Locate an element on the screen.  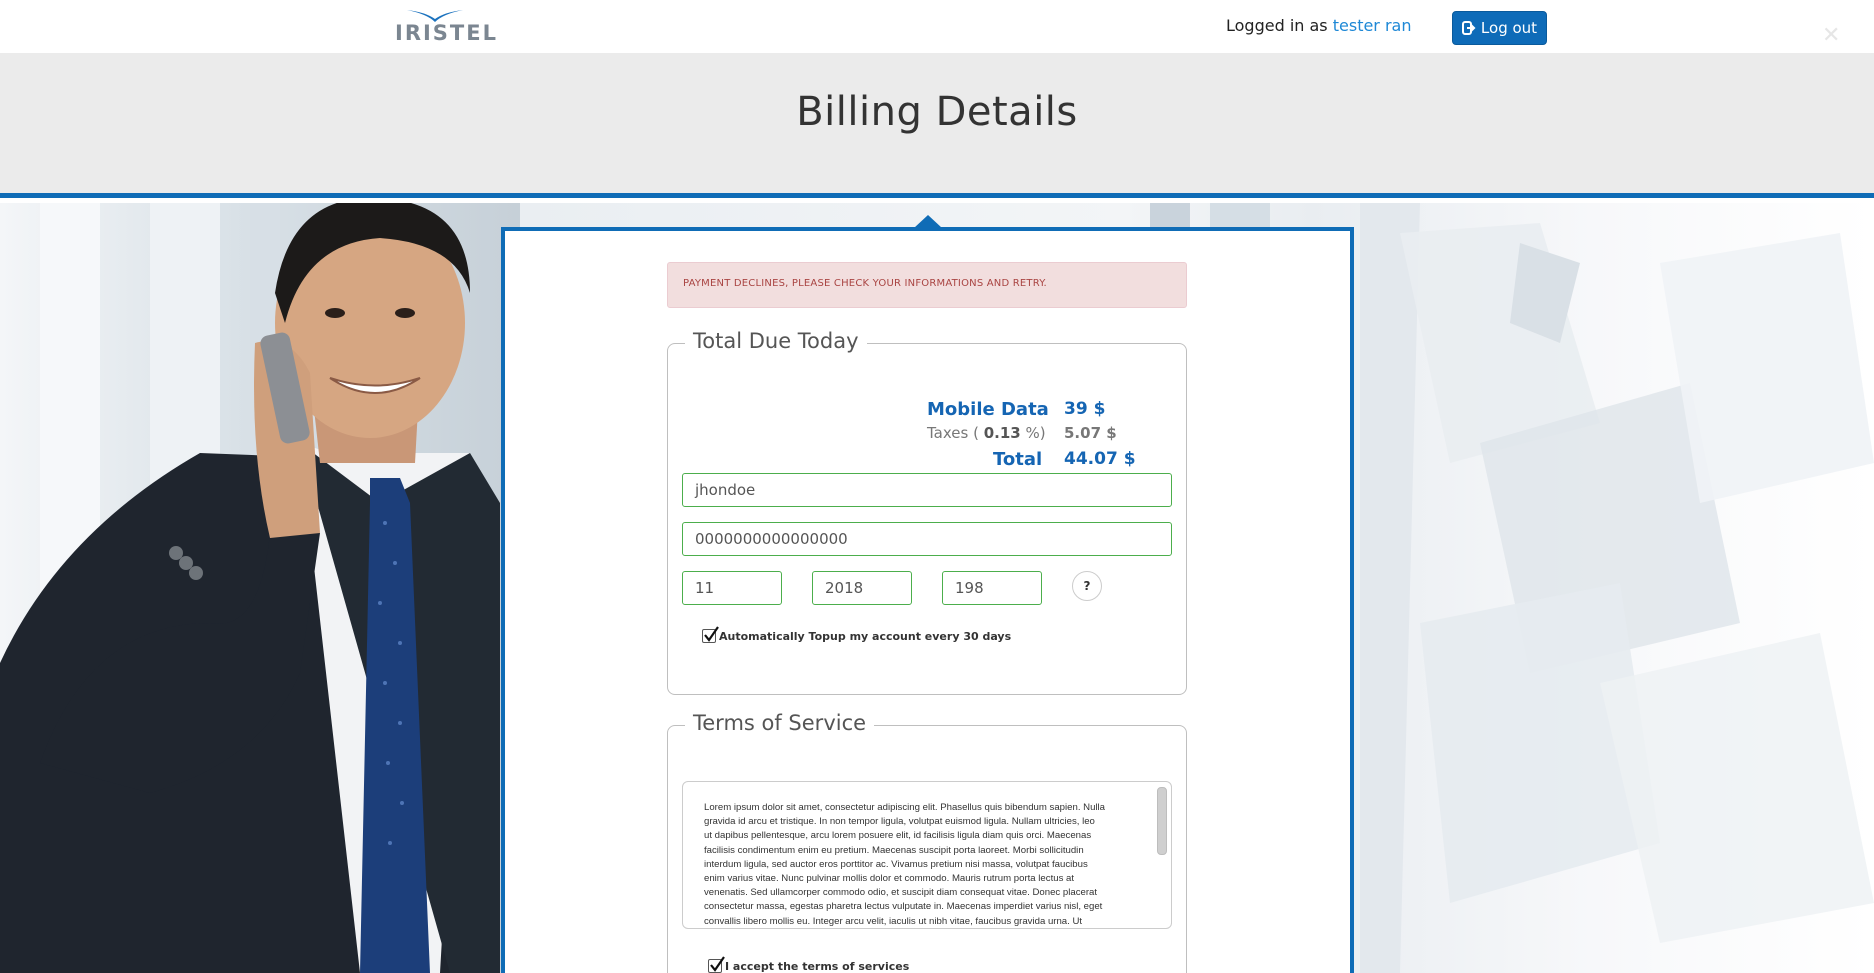
username-link: tester ran is located at coordinates (1372, 25).